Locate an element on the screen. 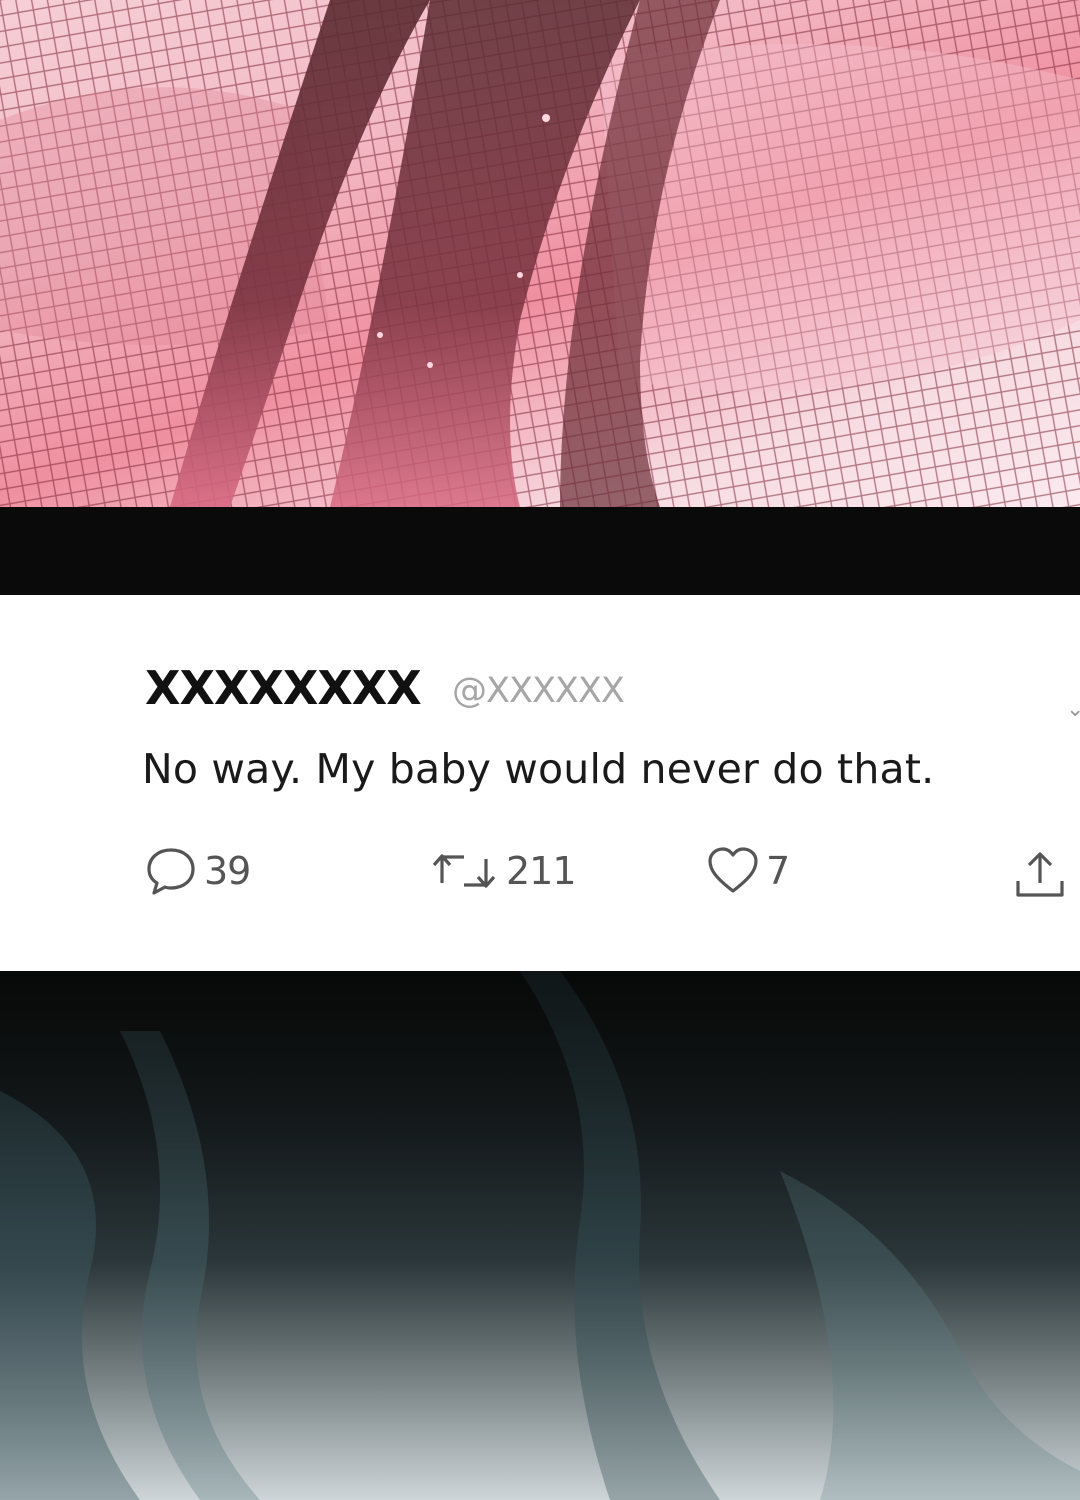 This screenshot has height=1500, width=1080. speech-bubble-icon is located at coordinates (171, 871).